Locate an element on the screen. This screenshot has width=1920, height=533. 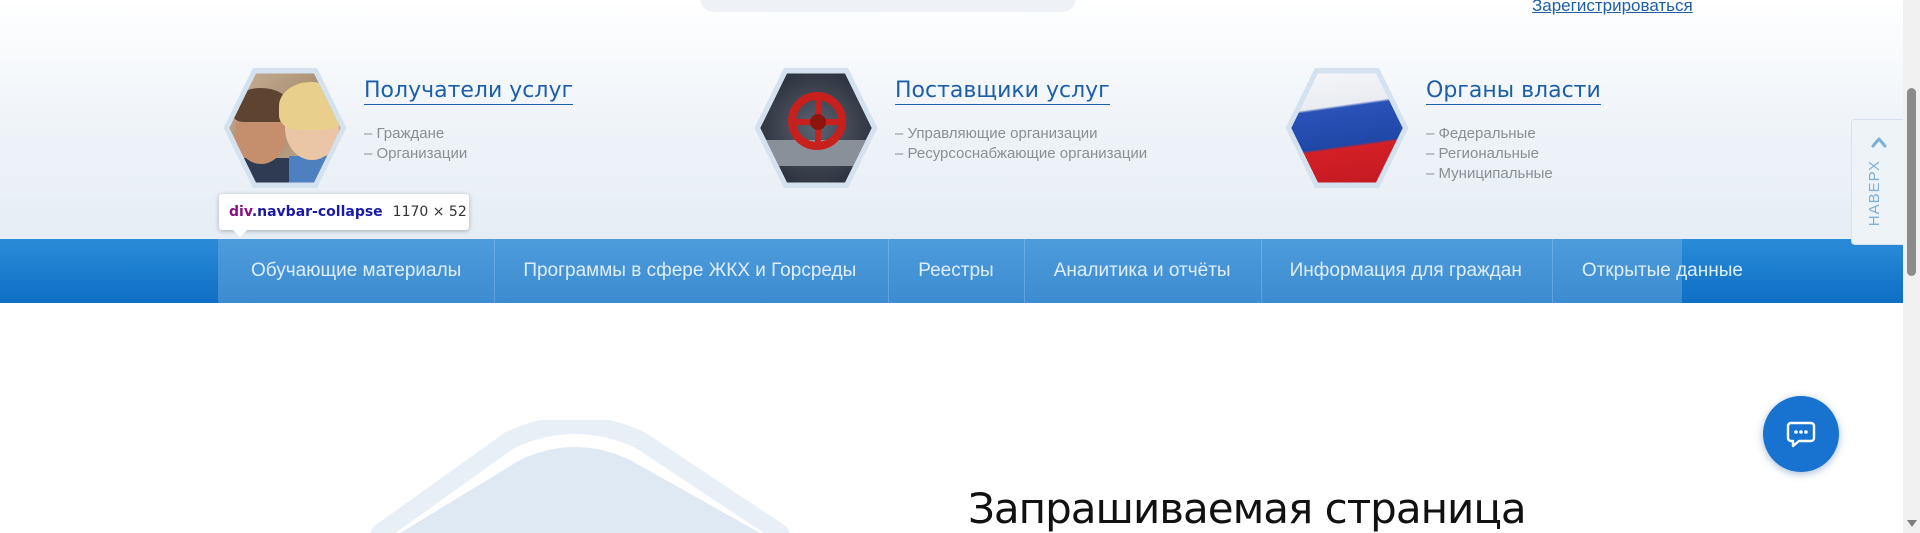
category-link: – Региональные is located at coordinates (1489, 154).